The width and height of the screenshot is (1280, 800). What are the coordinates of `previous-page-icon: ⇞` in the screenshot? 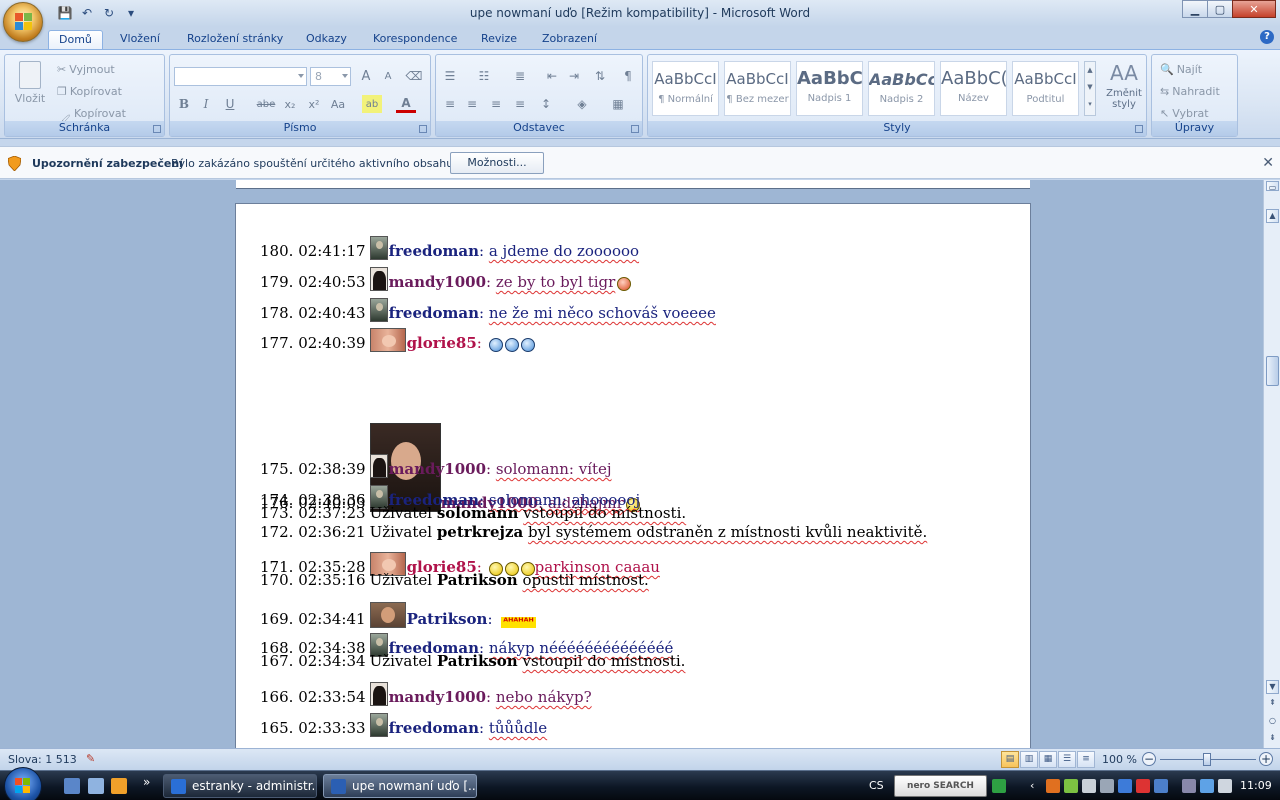 It's located at (1272, 704).